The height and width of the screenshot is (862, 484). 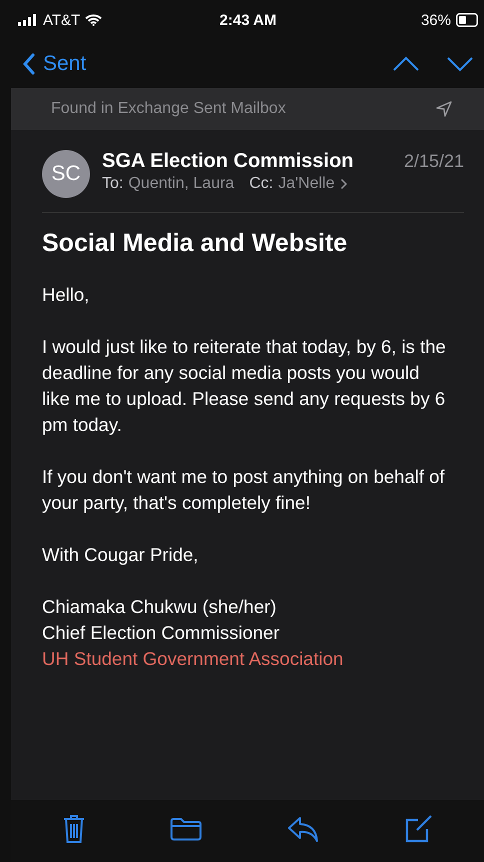 What do you see at coordinates (61, 20) in the screenshot?
I see `carrier-name: AT&T` at bounding box center [61, 20].